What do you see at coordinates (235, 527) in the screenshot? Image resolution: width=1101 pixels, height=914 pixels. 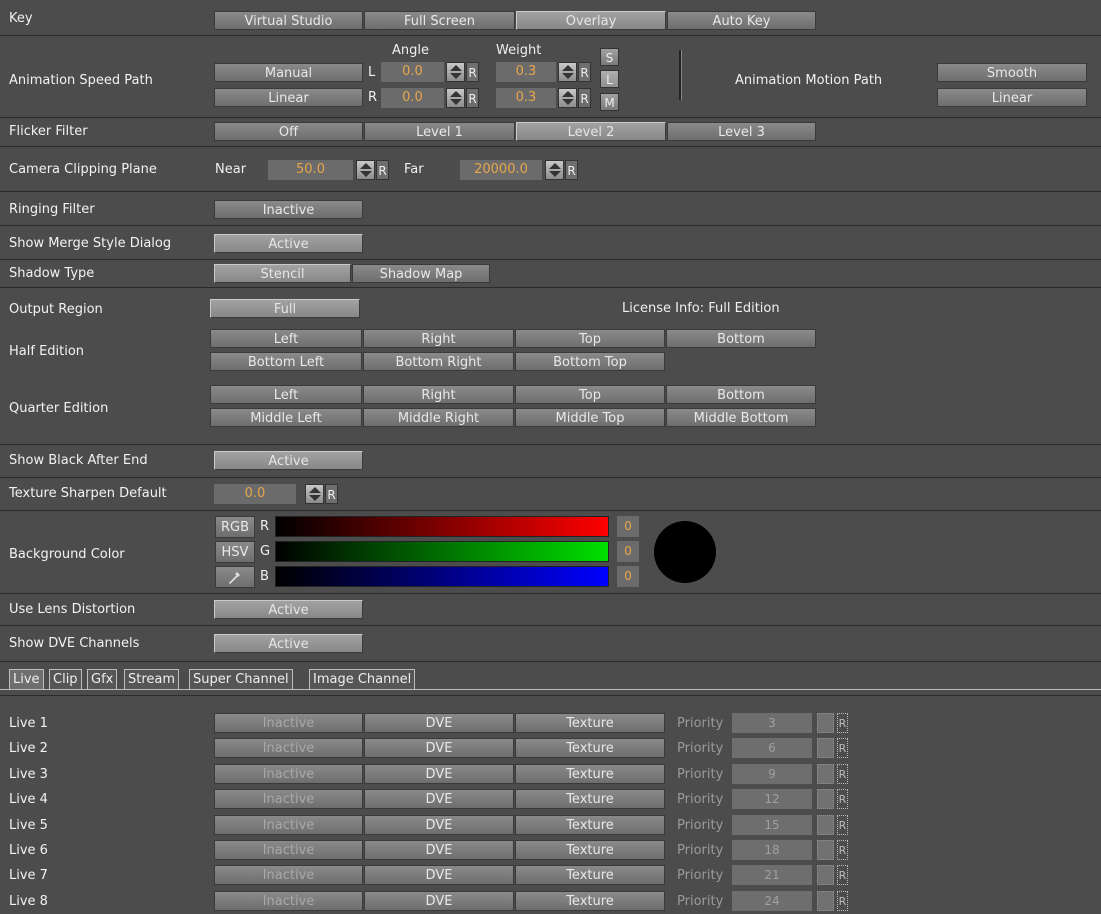 I see `rgb-button: RGB` at bounding box center [235, 527].